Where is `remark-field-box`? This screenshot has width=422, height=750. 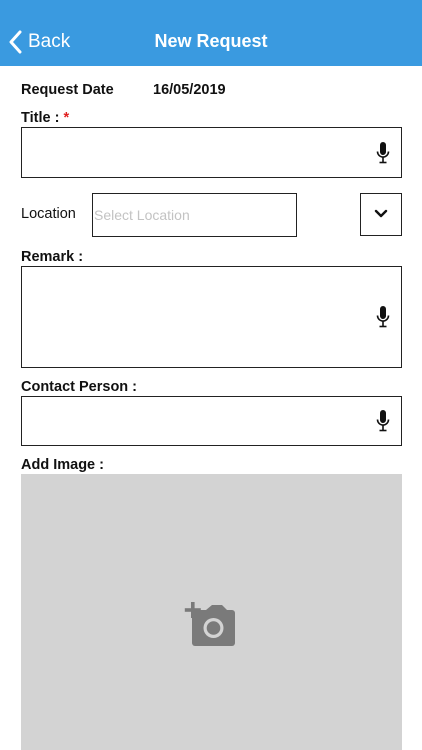 remark-field-box is located at coordinates (211, 317).